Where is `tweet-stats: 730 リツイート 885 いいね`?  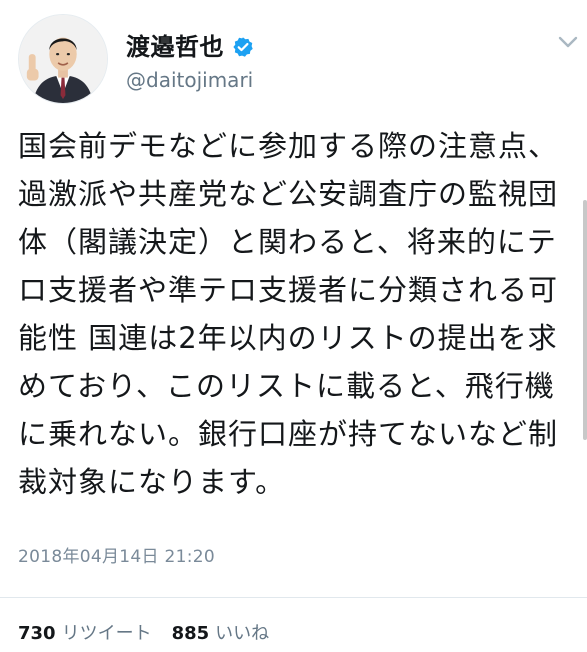
tweet-stats: 730 リツイート 885 いいね is located at coordinates (153, 634).